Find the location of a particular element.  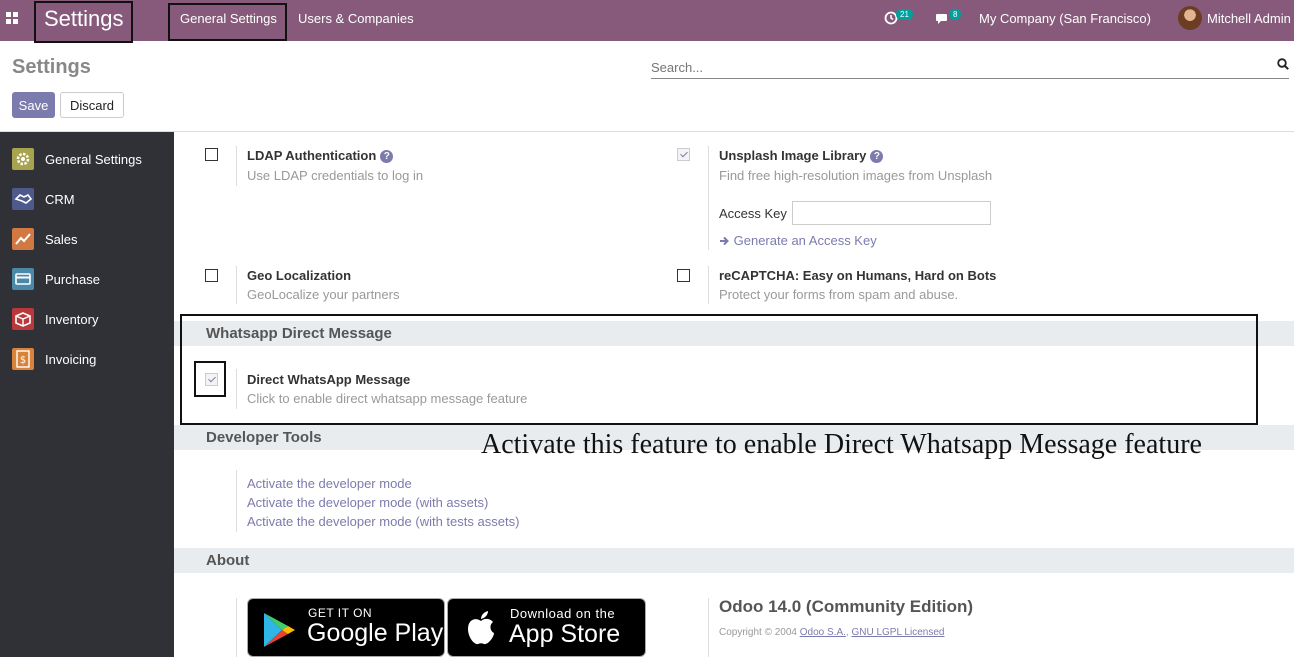

ldap-title-text: LDAP Authentication is located at coordinates (312, 155).